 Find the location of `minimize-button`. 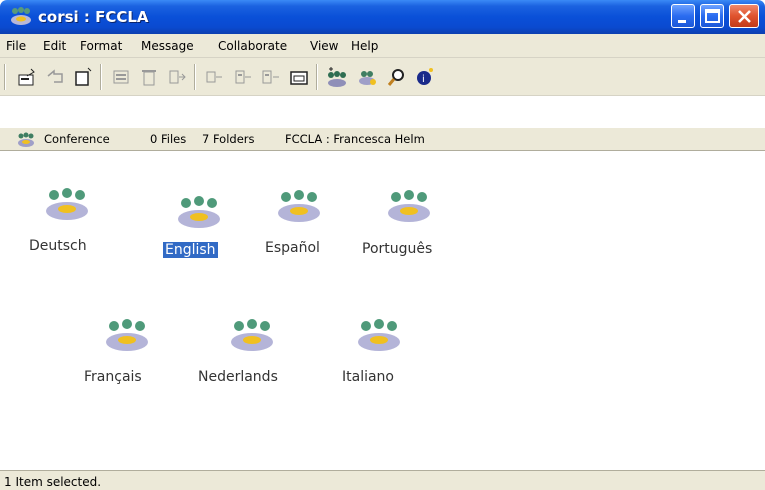

minimize-button is located at coordinates (683, 16).